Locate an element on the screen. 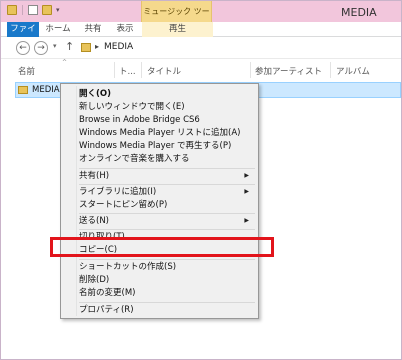 The image size is (402, 360). tab-view: 表示 is located at coordinates (125, 29).